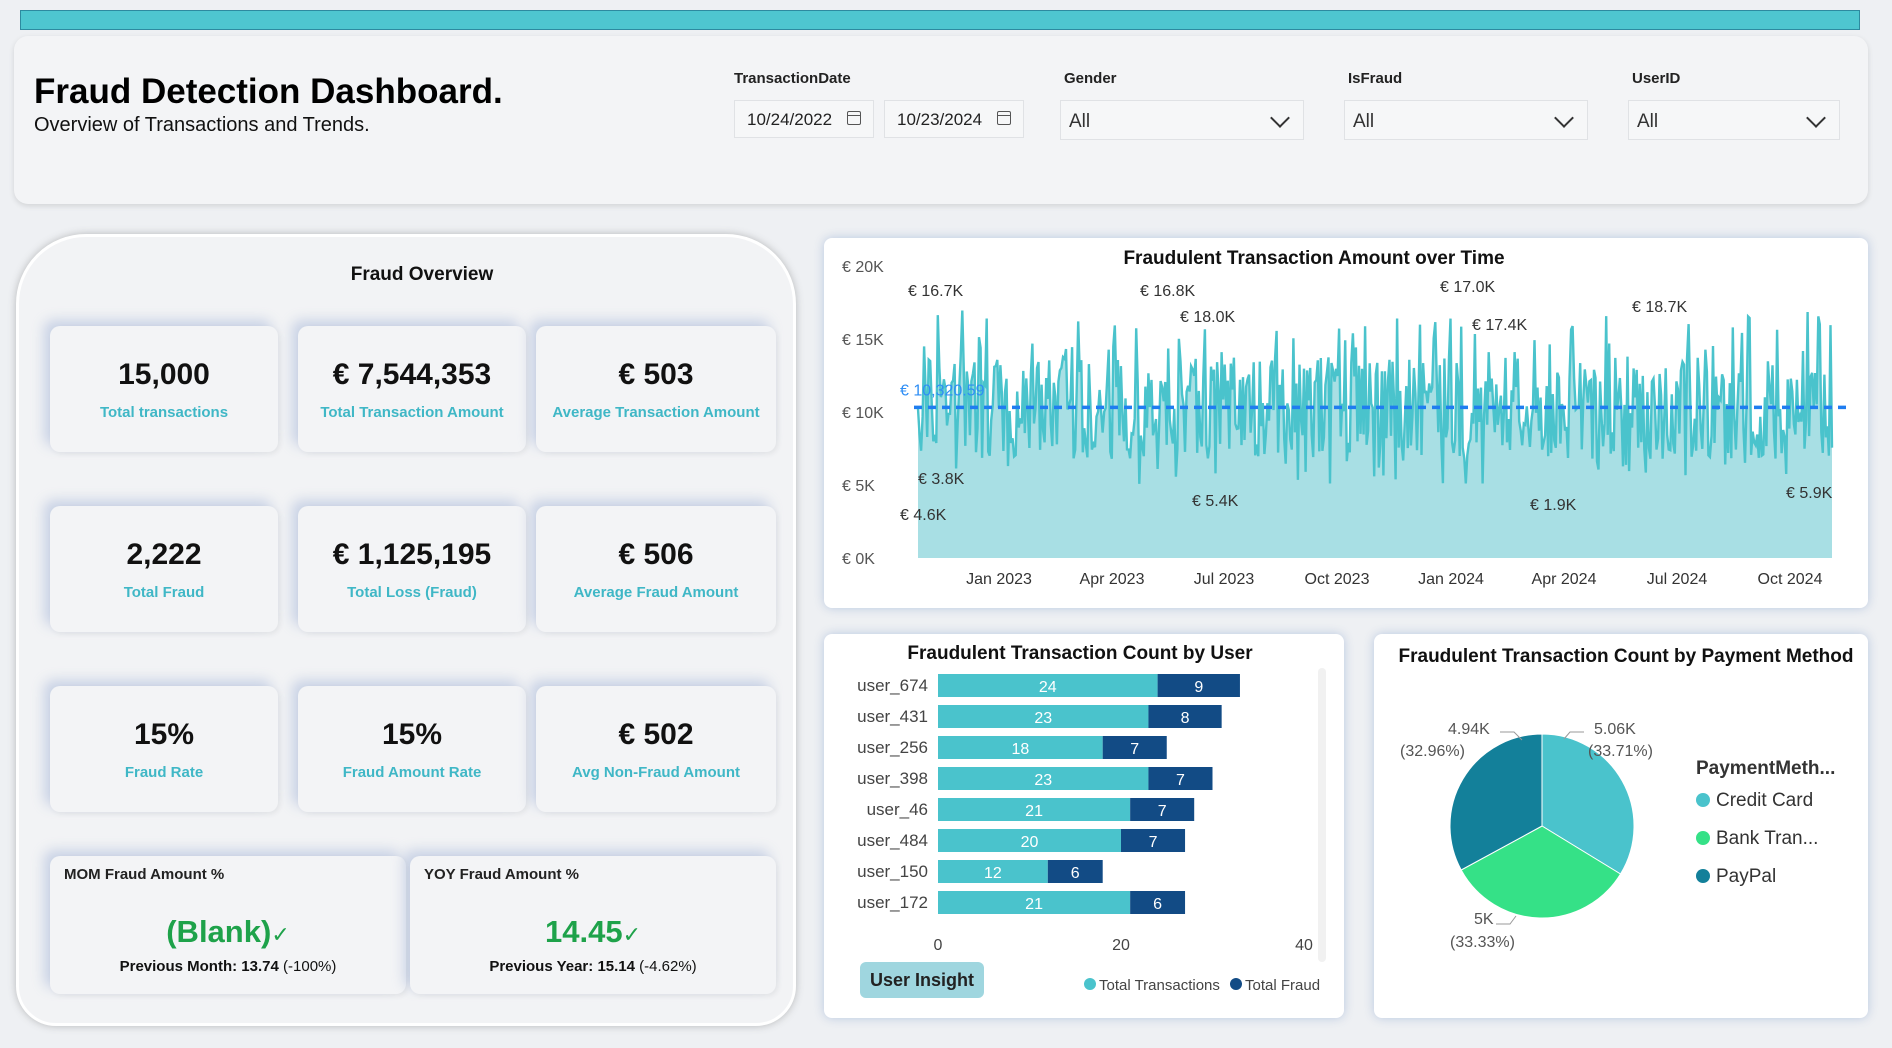  What do you see at coordinates (656, 592) in the screenshot?
I see `kpi-label: Average Fraud Amount` at bounding box center [656, 592].